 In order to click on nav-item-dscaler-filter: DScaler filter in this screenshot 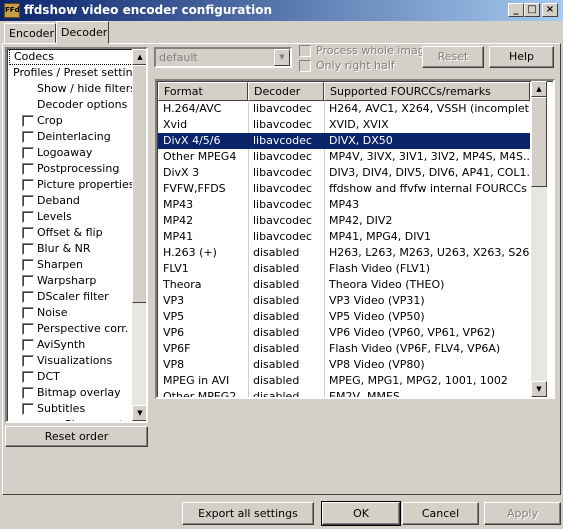, I will do `click(71, 297)`.